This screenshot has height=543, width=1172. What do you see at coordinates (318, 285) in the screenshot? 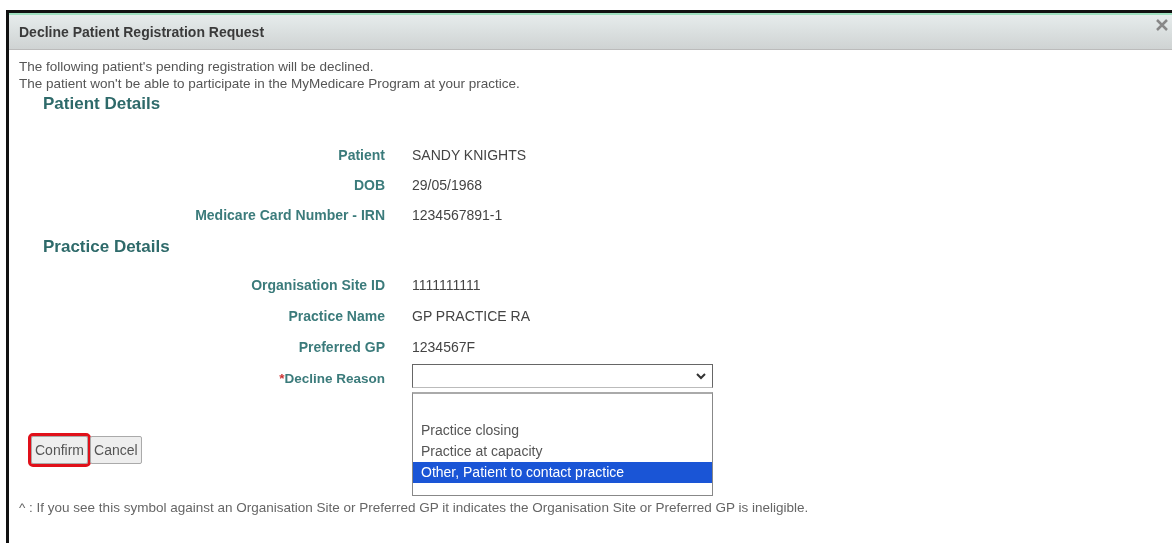
I see `field-label: Organisation Site ID` at bounding box center [318, 285].